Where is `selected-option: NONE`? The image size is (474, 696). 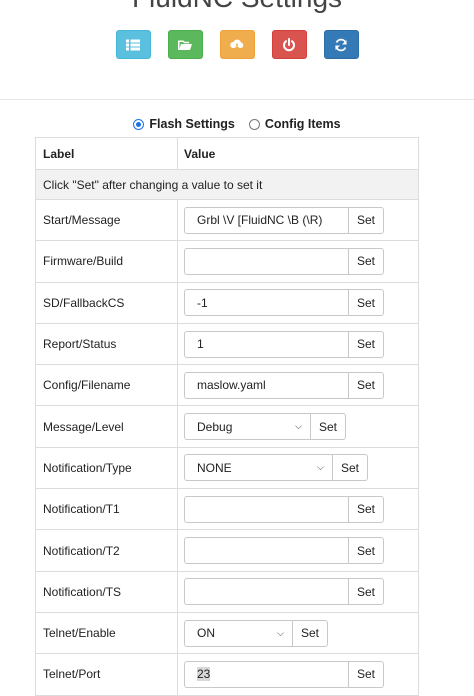 selected-option: NONE is located at coordinates (214, 467).